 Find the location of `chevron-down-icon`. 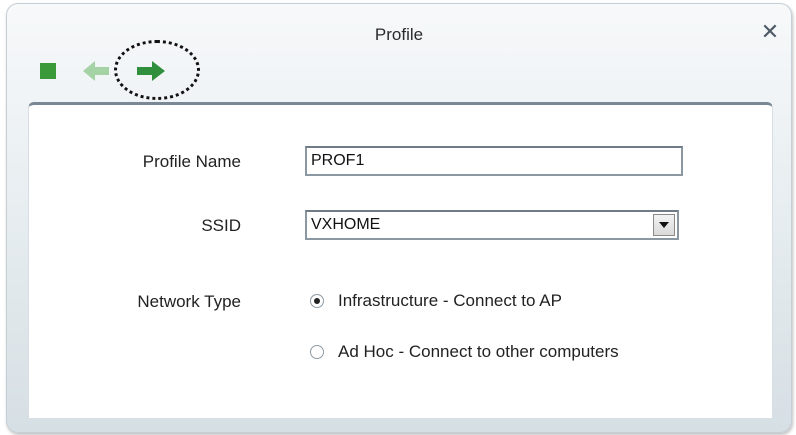

chevron-down-icon is located at coordinates (664, 225).